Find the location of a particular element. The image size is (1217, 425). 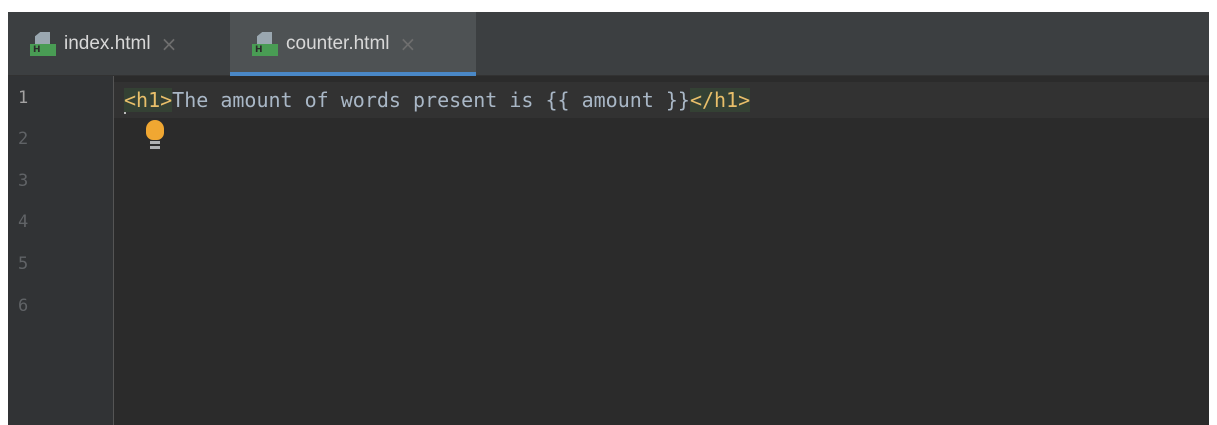

line-number: 4 is located at coordinates (23, 222).